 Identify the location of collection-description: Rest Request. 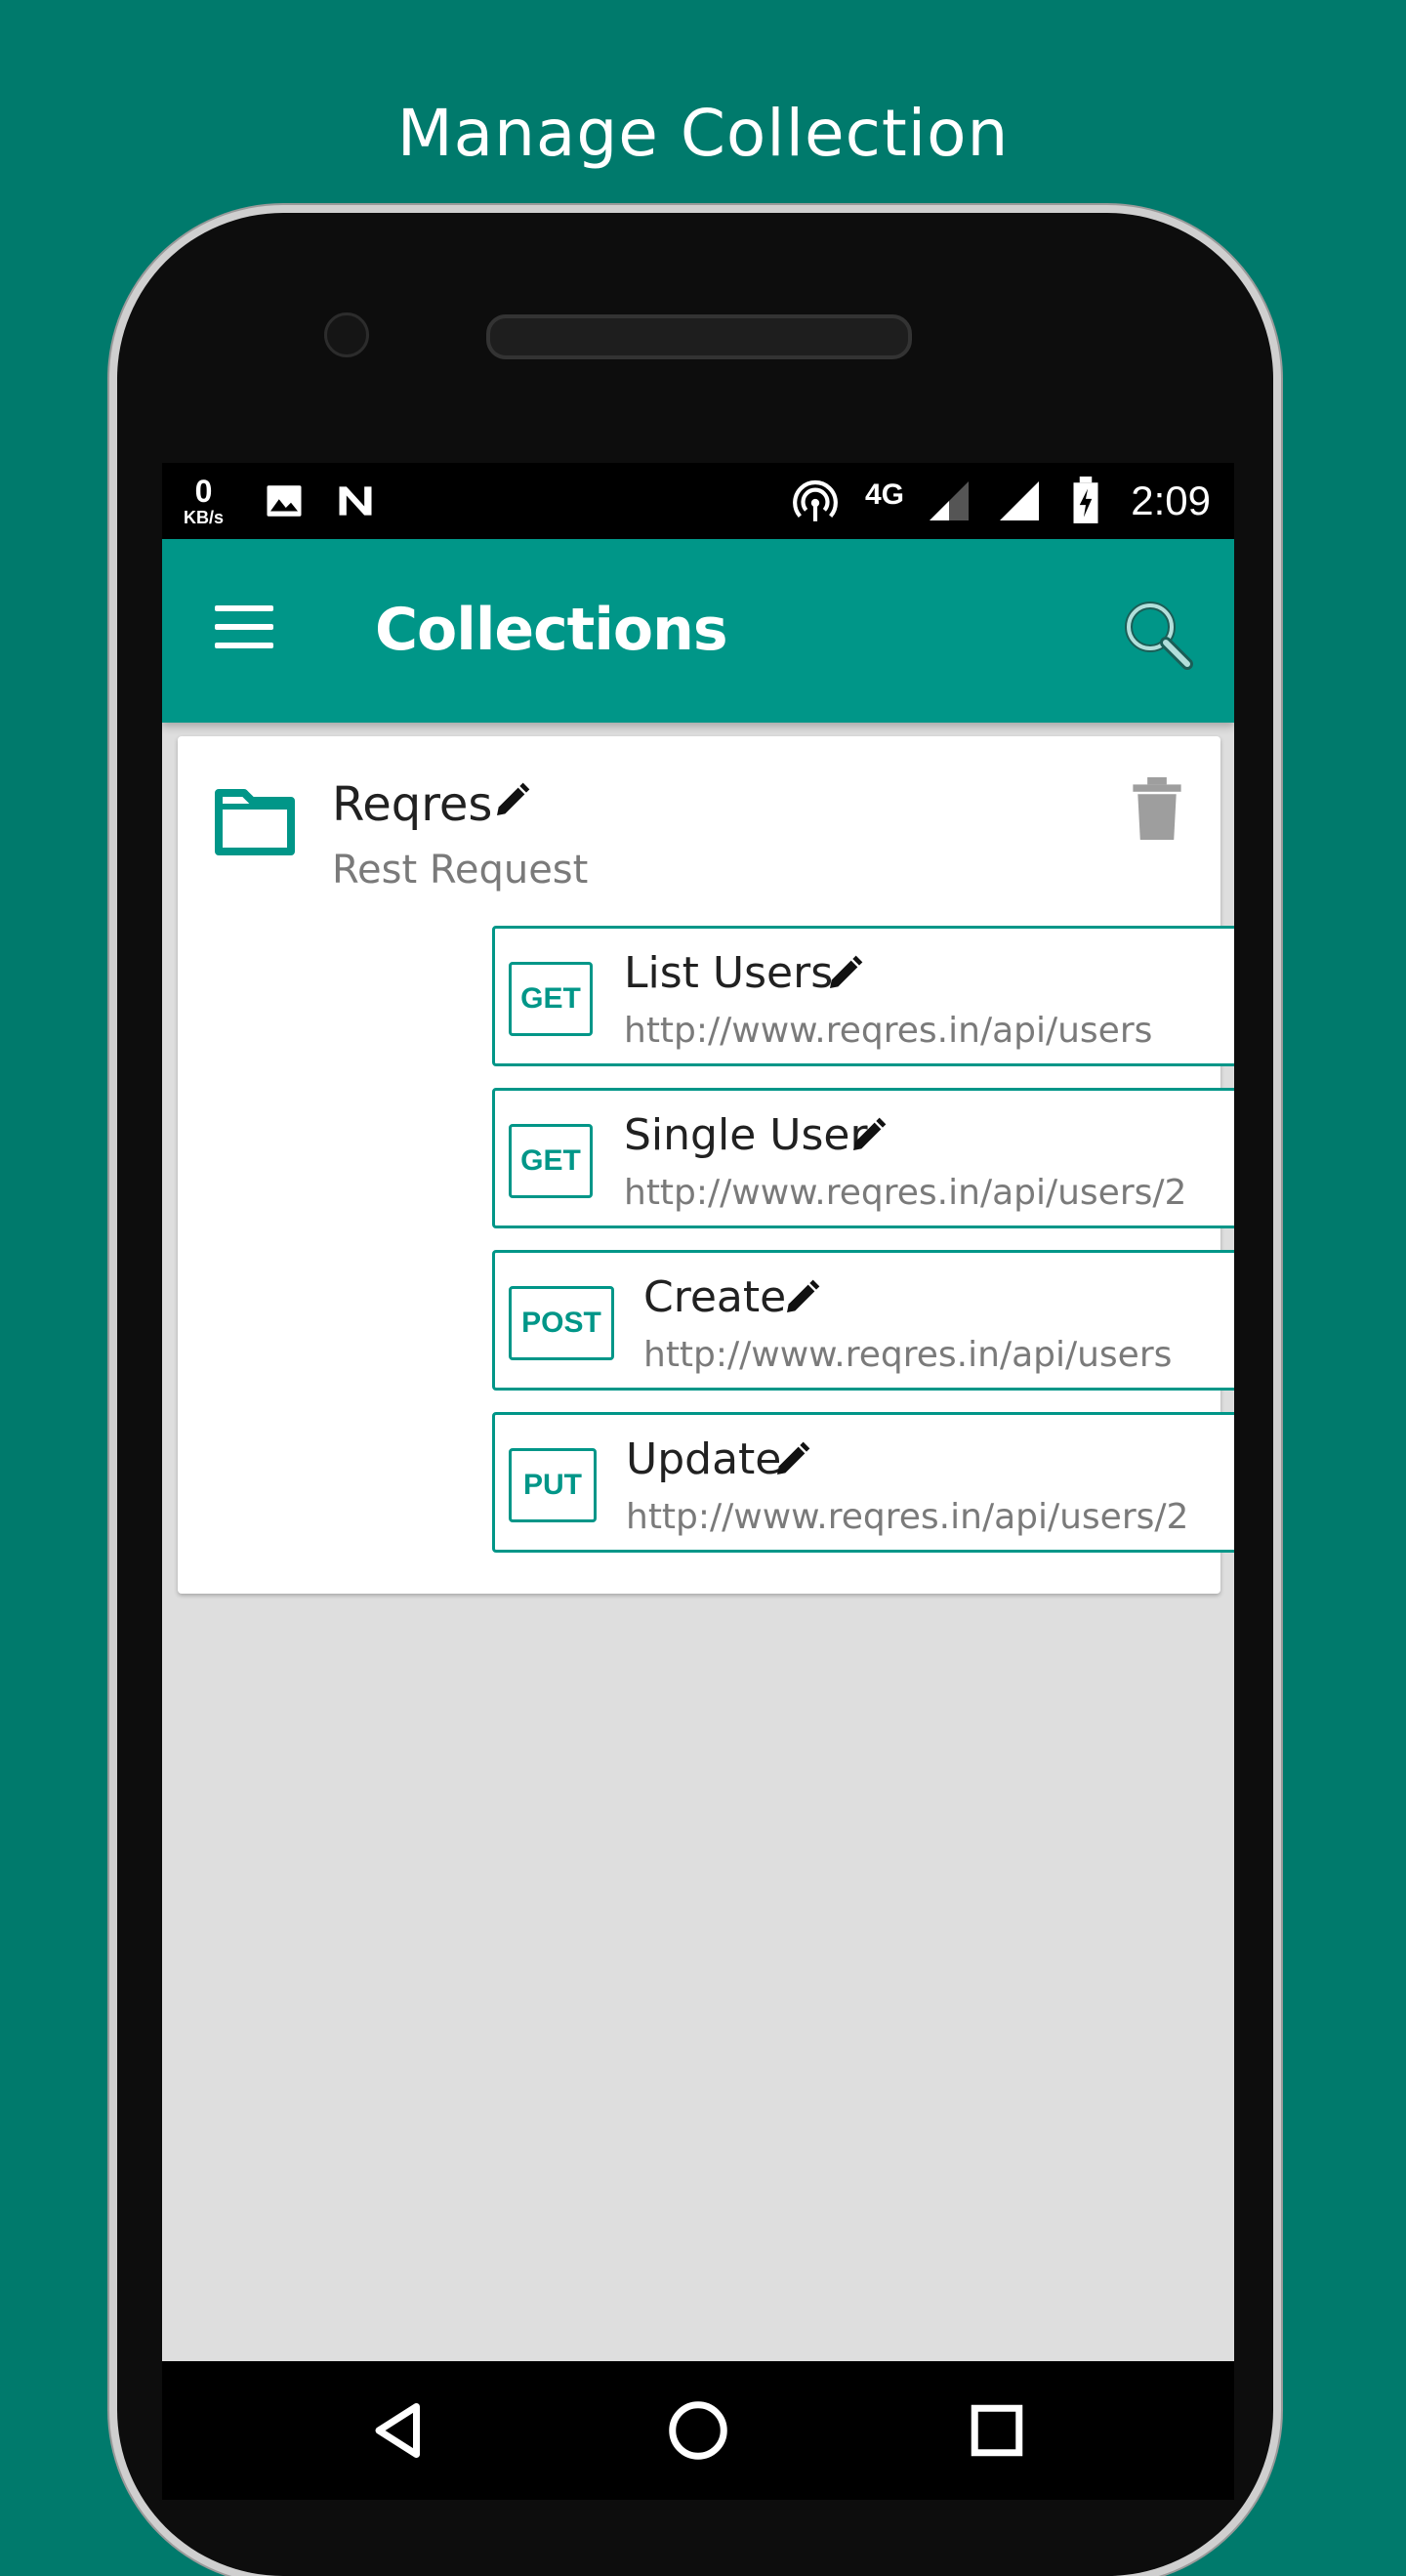
(460, 871).